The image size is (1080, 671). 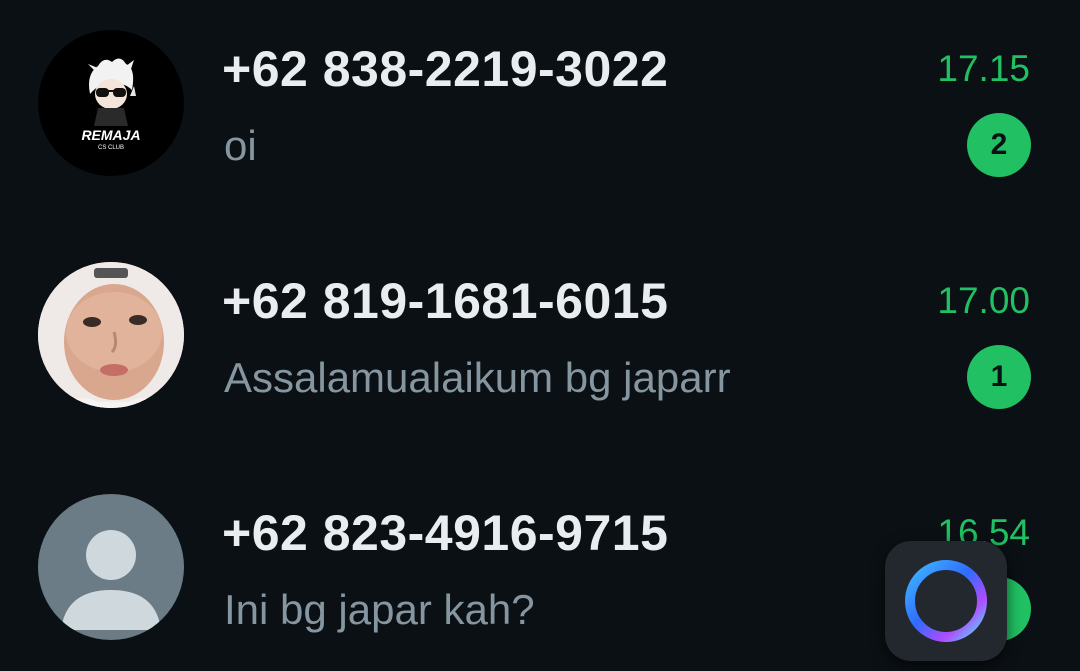 I want to click on default-person-icon, so click(x=111, y=567).